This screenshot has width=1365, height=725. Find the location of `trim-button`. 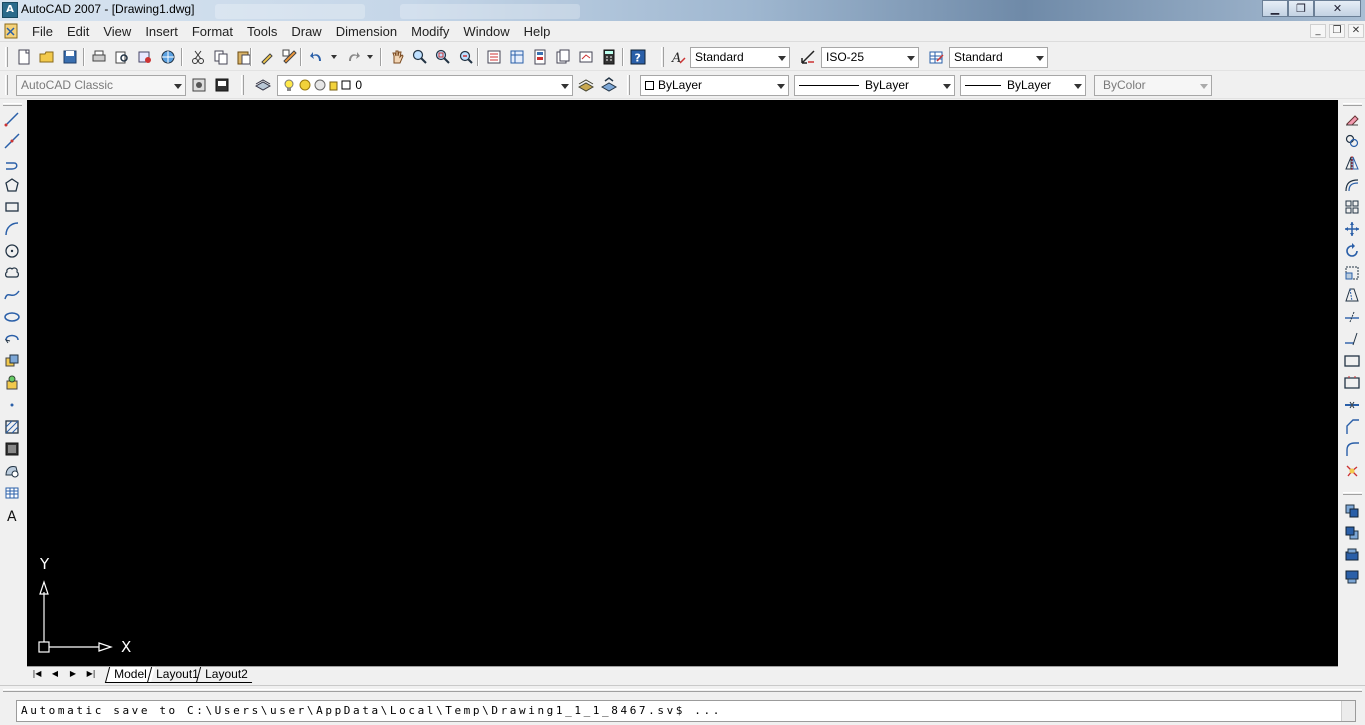

trim-button is located at coordinates (1352, 317).